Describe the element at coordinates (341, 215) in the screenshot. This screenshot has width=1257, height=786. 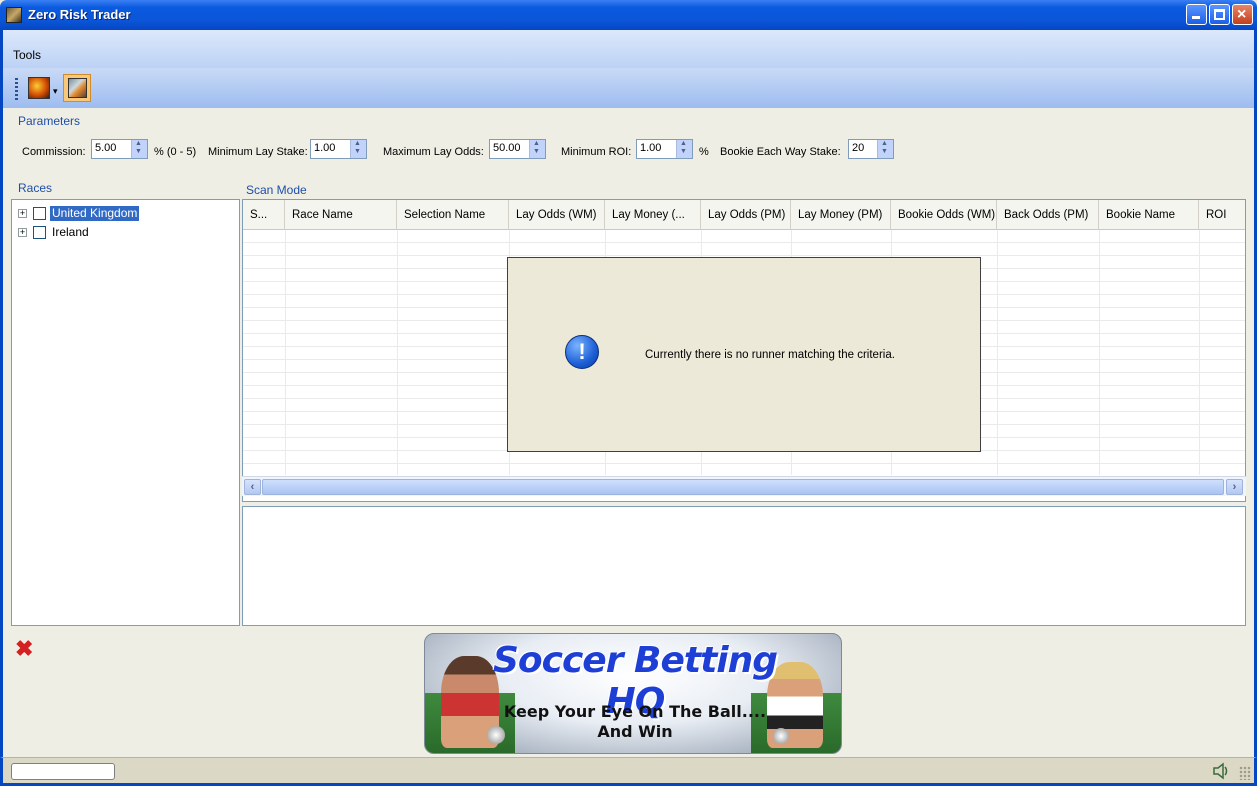
I see `column-header: Race Name` at that location.